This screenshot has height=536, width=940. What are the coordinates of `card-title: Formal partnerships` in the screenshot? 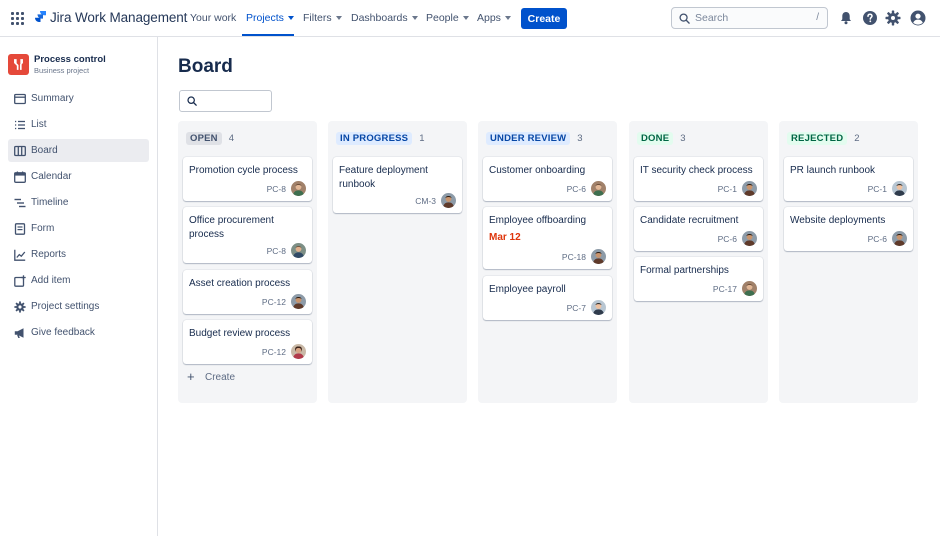 It's located at (684, 270).